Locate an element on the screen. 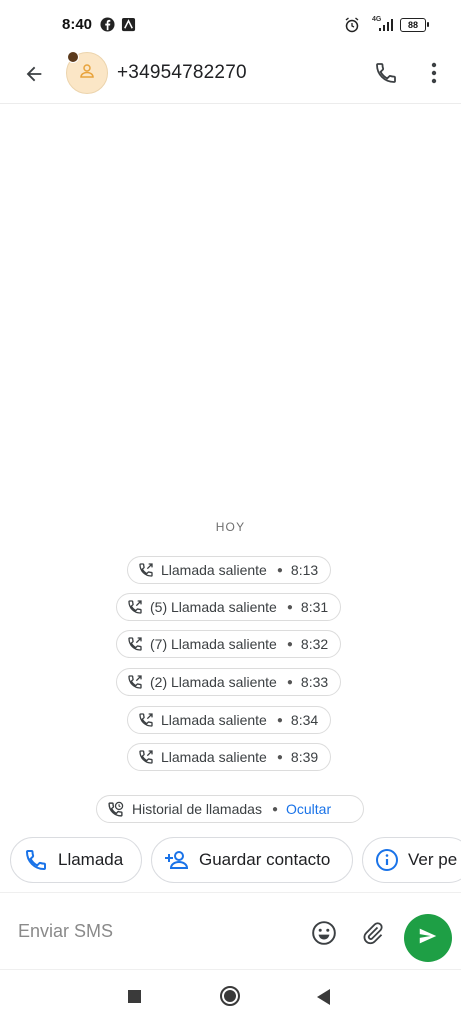 Image resolution: width=461 pixels, height=1024 pixels. call-time: 8:31 is located at coordinates (314, 607).